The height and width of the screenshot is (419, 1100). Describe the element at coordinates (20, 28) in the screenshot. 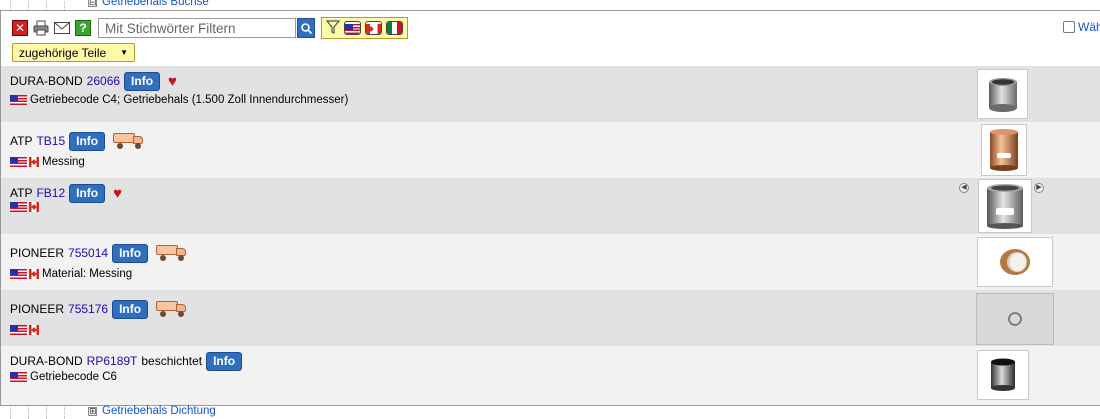

I see `close-icon: ✕` at that location.